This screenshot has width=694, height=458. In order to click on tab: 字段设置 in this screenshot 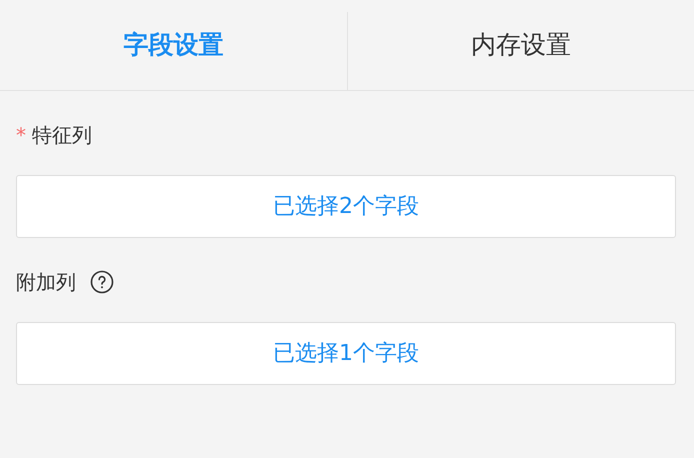, I will do `click(173, 45)`.